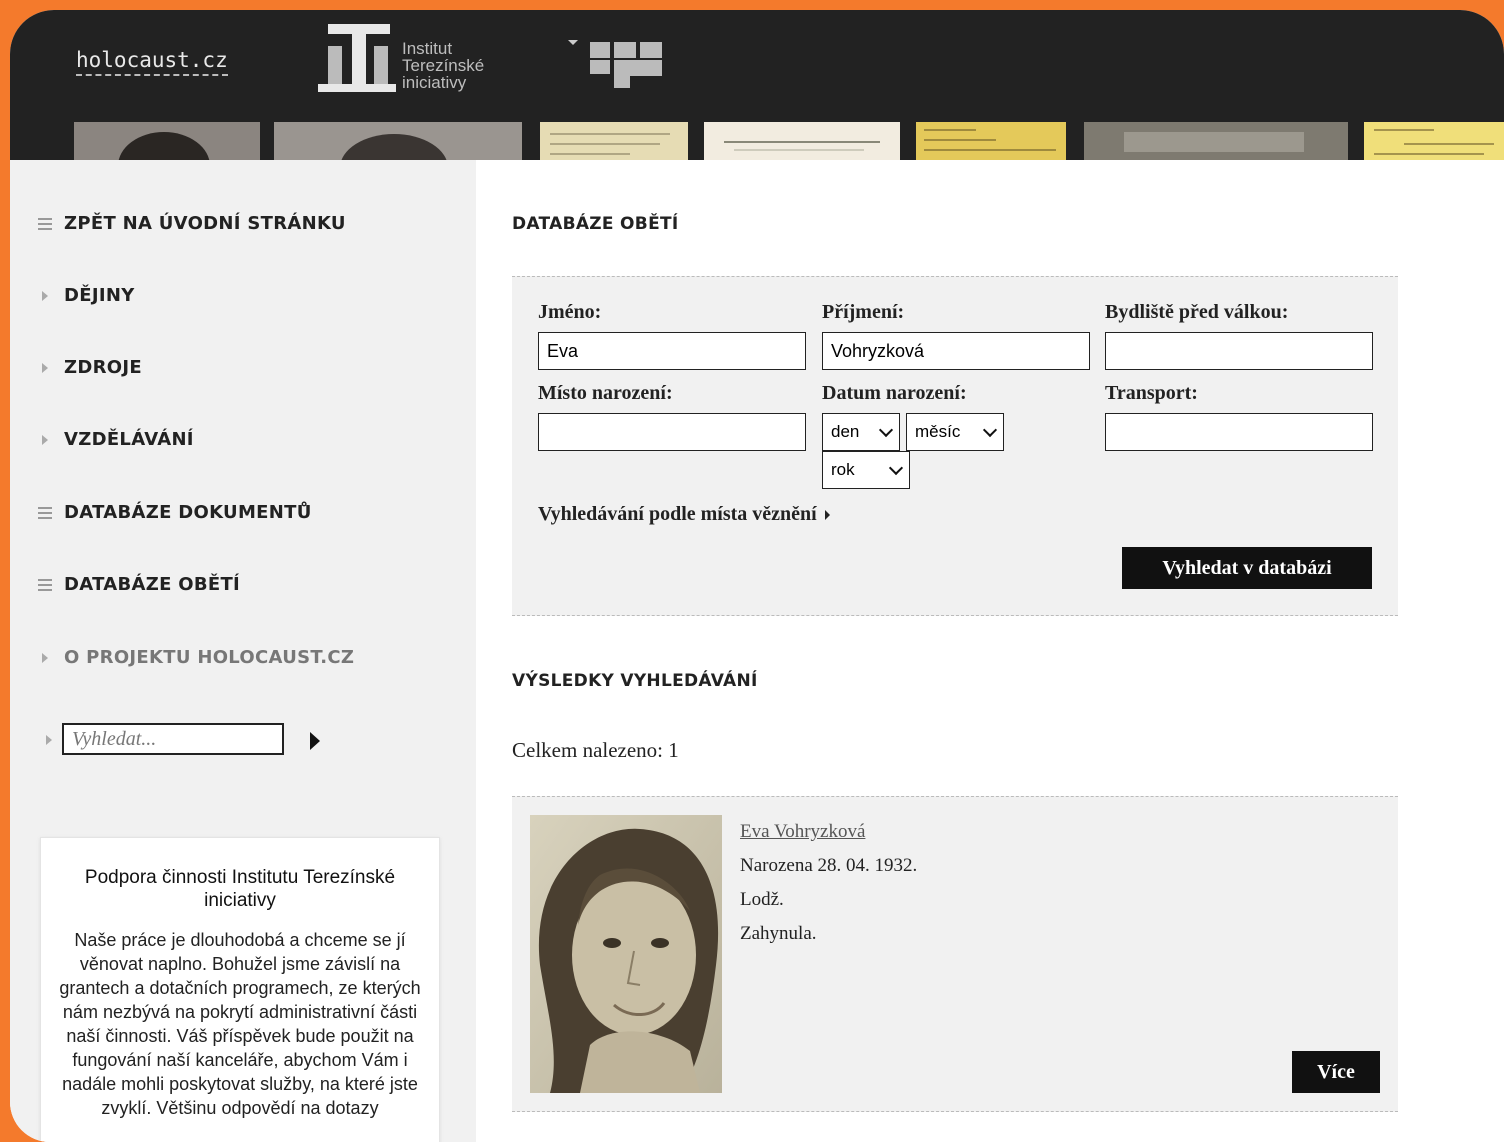 This screenshot has height=1142, width=1504. I want to click on birthdate-label: Datum narození:, so click(894, 393).